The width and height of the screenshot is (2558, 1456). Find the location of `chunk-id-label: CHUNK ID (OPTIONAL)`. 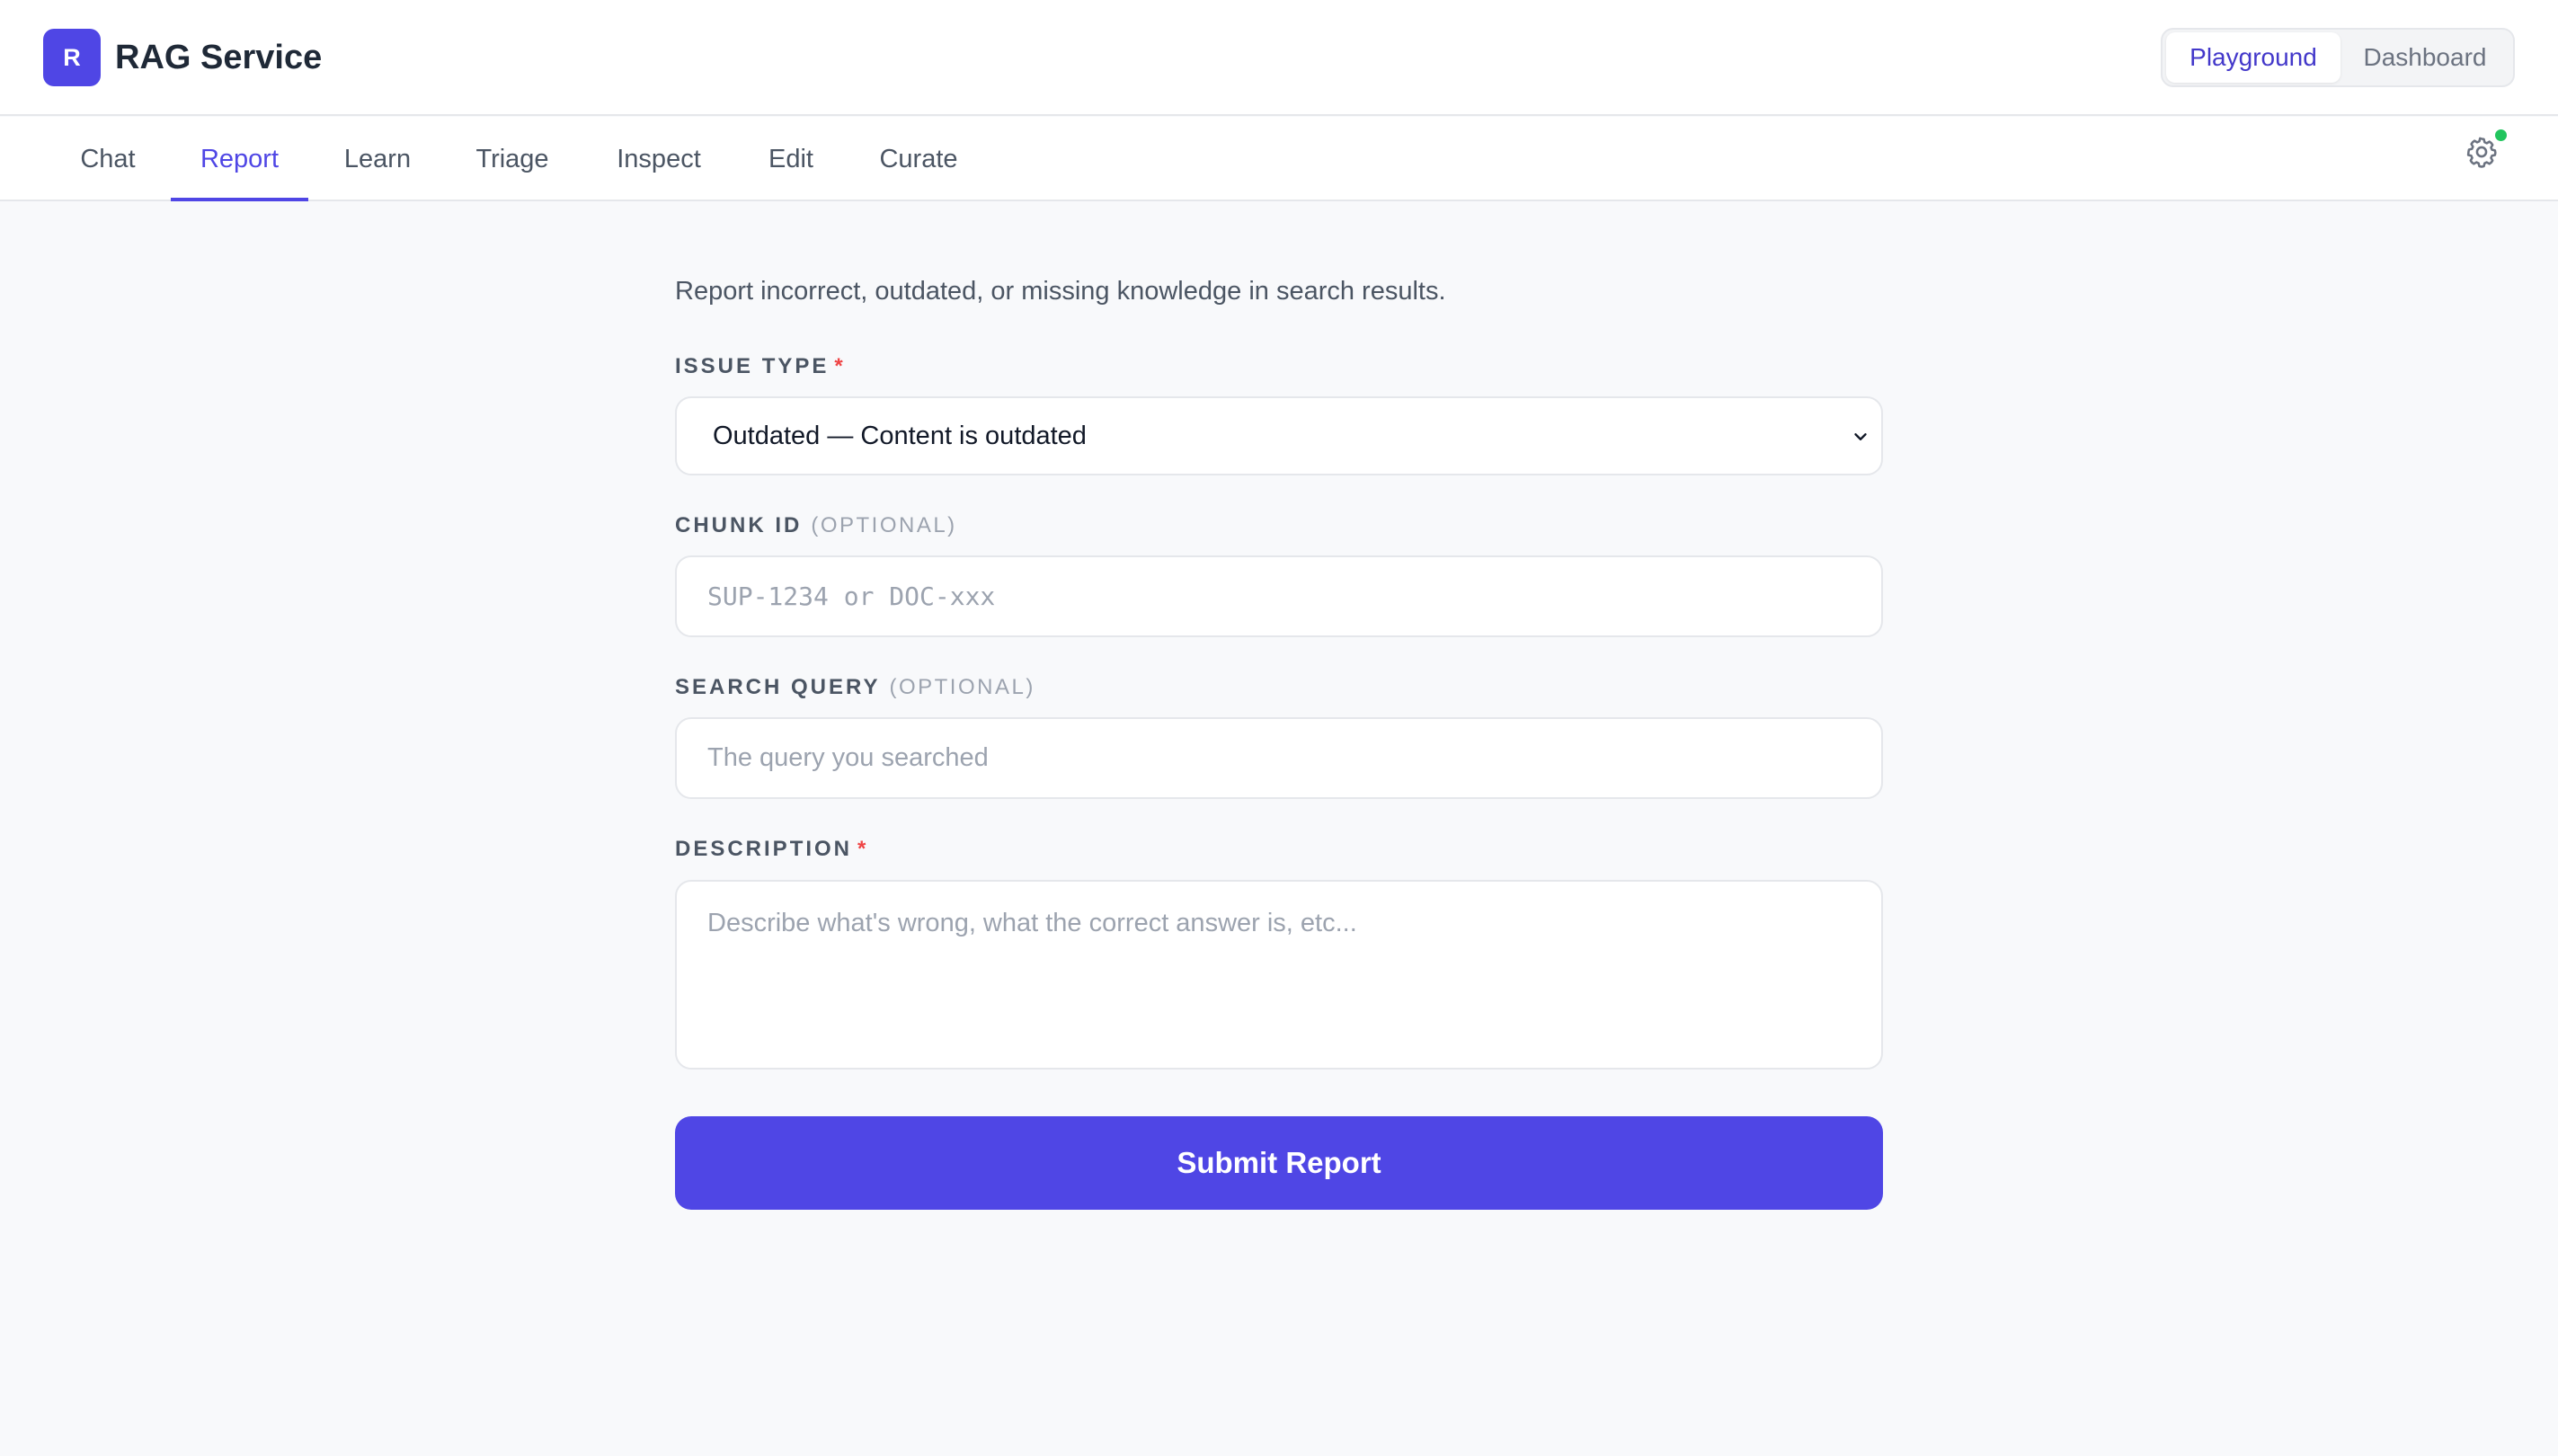

chunk-id-label: CHUNK ID (OPTIONAL) is located at coordinates (816, 526).